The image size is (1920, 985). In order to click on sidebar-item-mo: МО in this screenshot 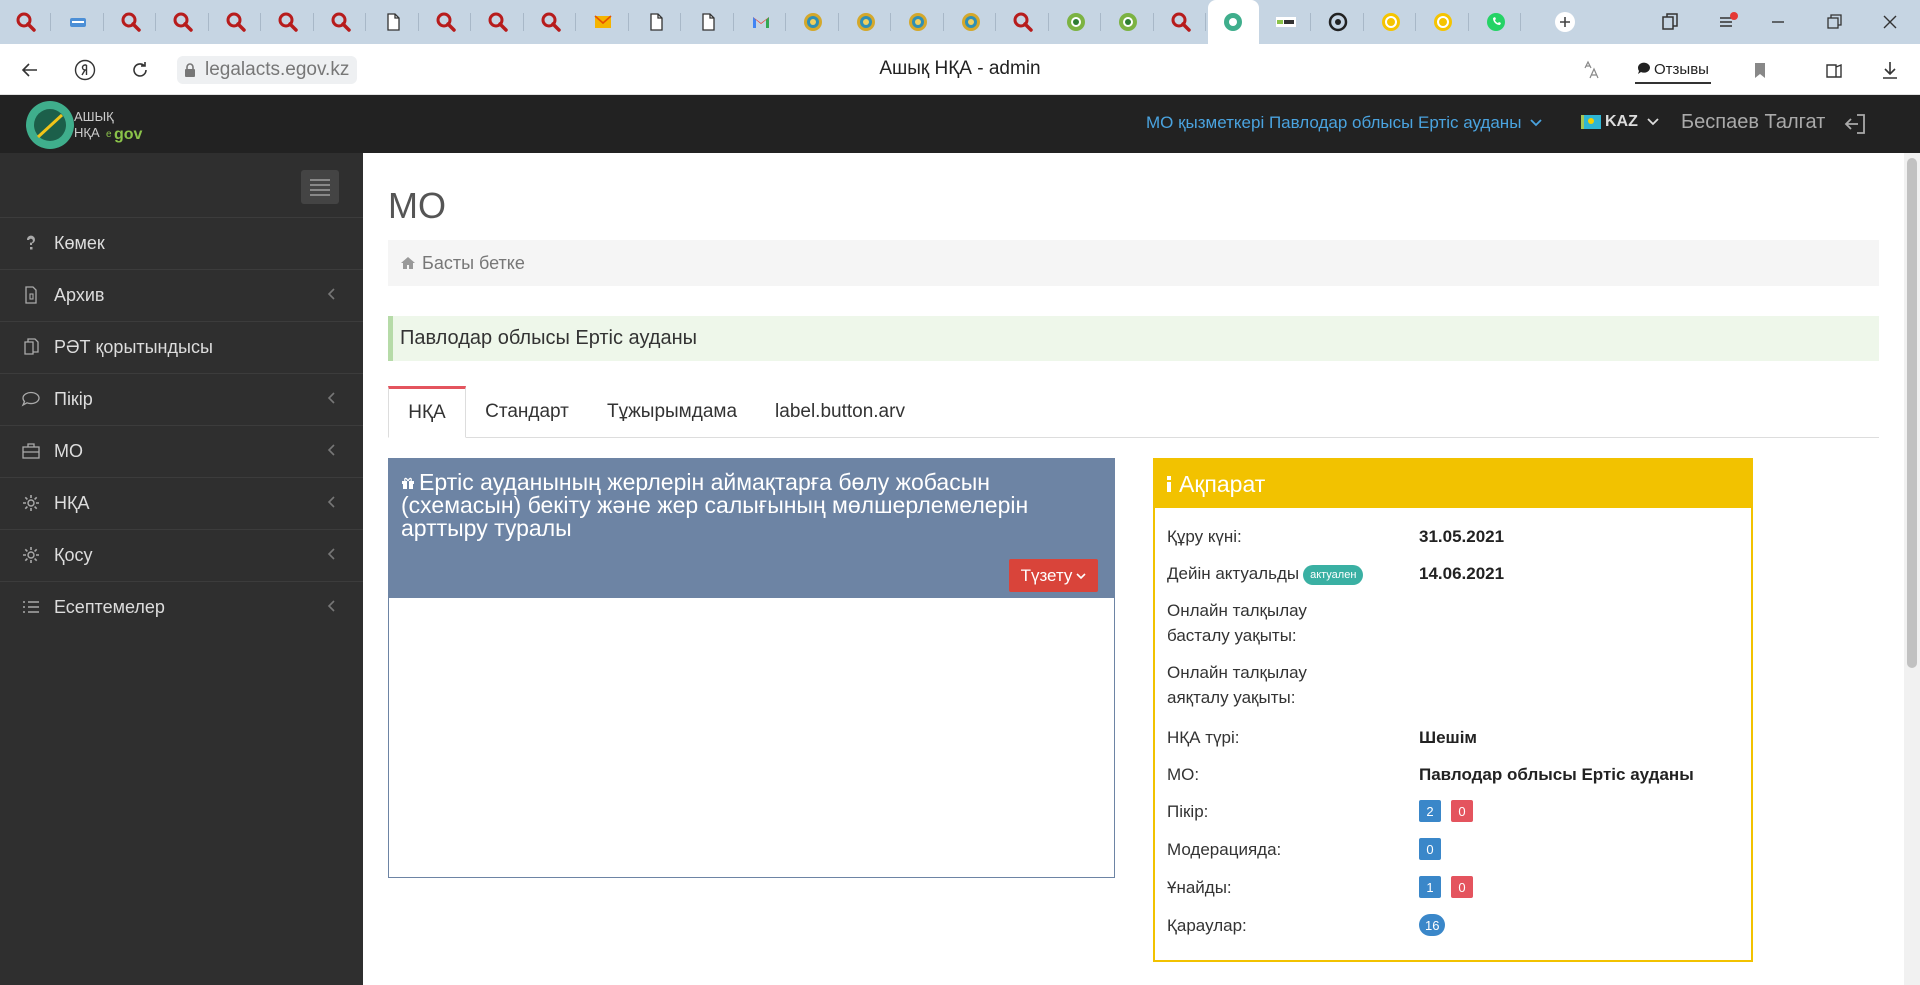, I will do `click(181, 450)`.